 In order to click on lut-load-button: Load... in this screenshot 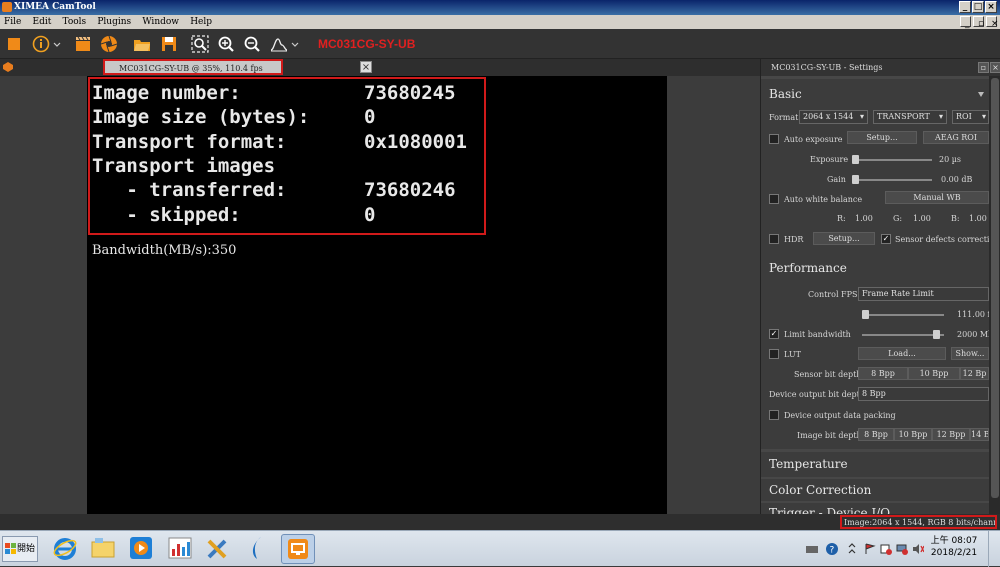, I will do `click(902, 353)`.